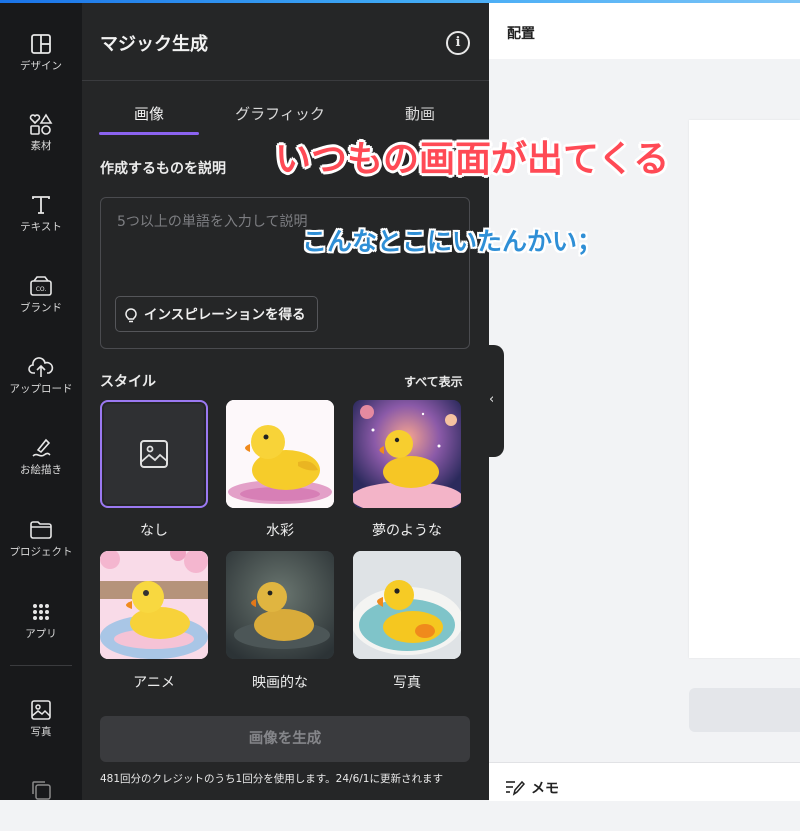 Image resolution: width=800 pixels, height=831 pixels. Describe the element at coordinates (154, 44) in the screenshot. I see `panel-title: マジック生成` at that location.